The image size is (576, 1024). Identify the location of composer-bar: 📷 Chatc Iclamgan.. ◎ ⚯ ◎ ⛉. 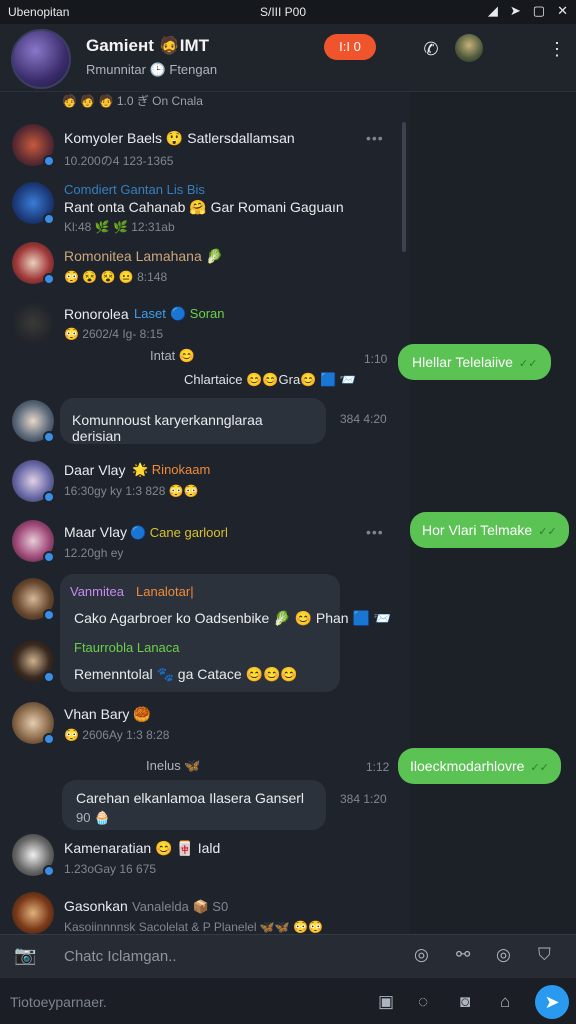
(288, 956).